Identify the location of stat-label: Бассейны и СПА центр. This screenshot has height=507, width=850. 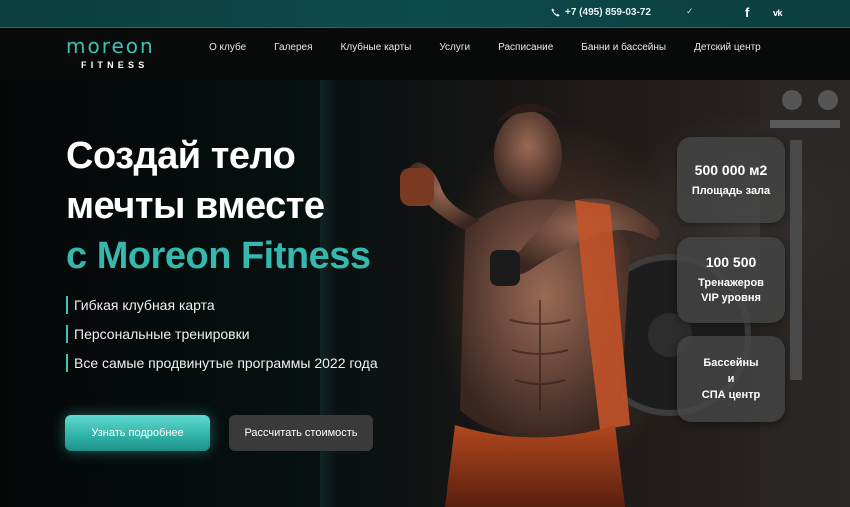
(731, 379).